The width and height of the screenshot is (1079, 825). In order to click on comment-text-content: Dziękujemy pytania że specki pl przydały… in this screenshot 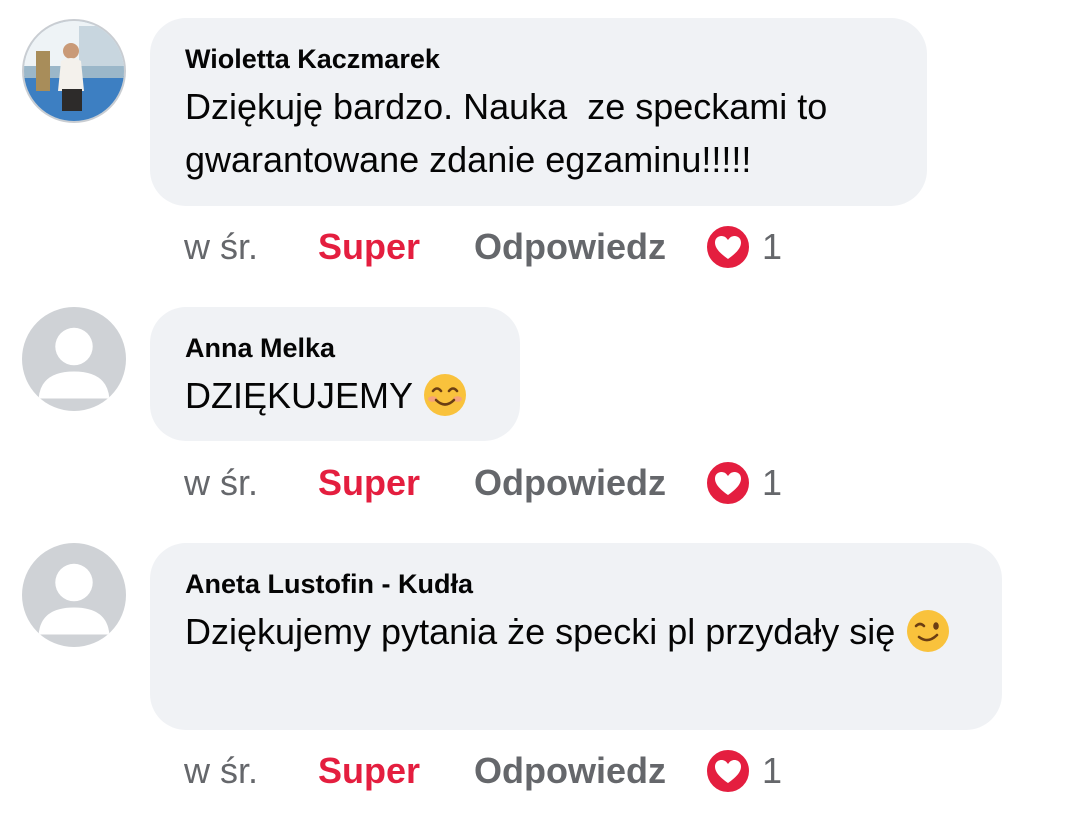, I will do `click(545, 631)`.